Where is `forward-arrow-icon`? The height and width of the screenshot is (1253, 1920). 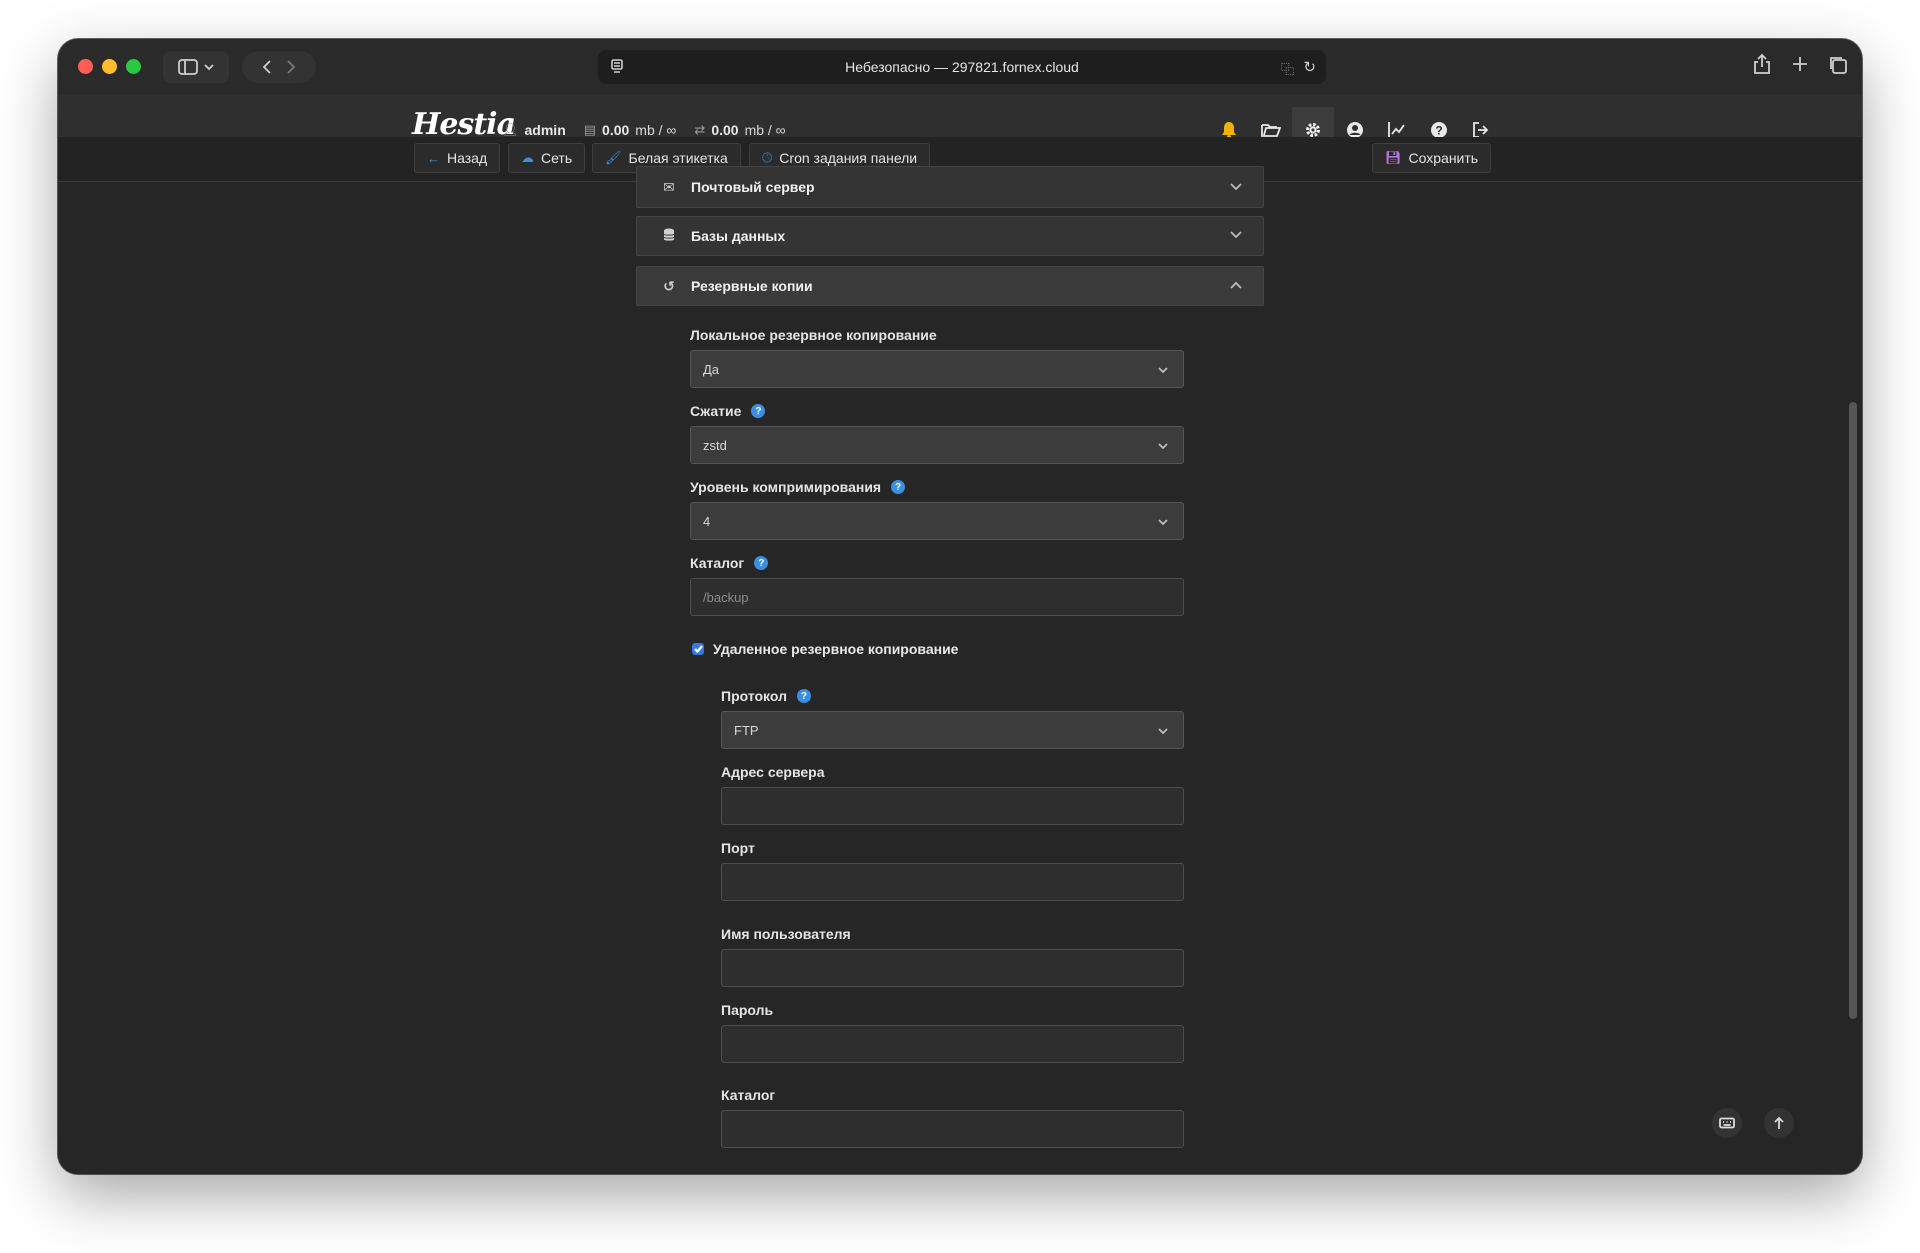 forward-arrow-icon is located at coordinates (291, 67).